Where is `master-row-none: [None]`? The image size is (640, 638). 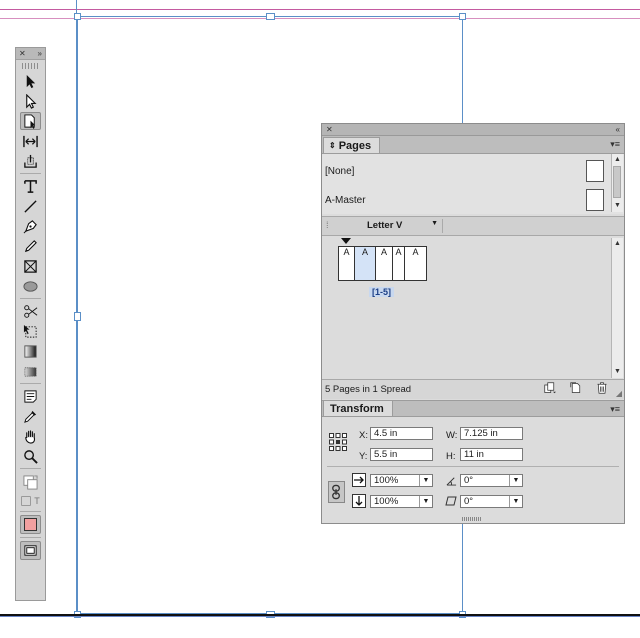
master-row-none: [None] is located at coordinates (466, 171).